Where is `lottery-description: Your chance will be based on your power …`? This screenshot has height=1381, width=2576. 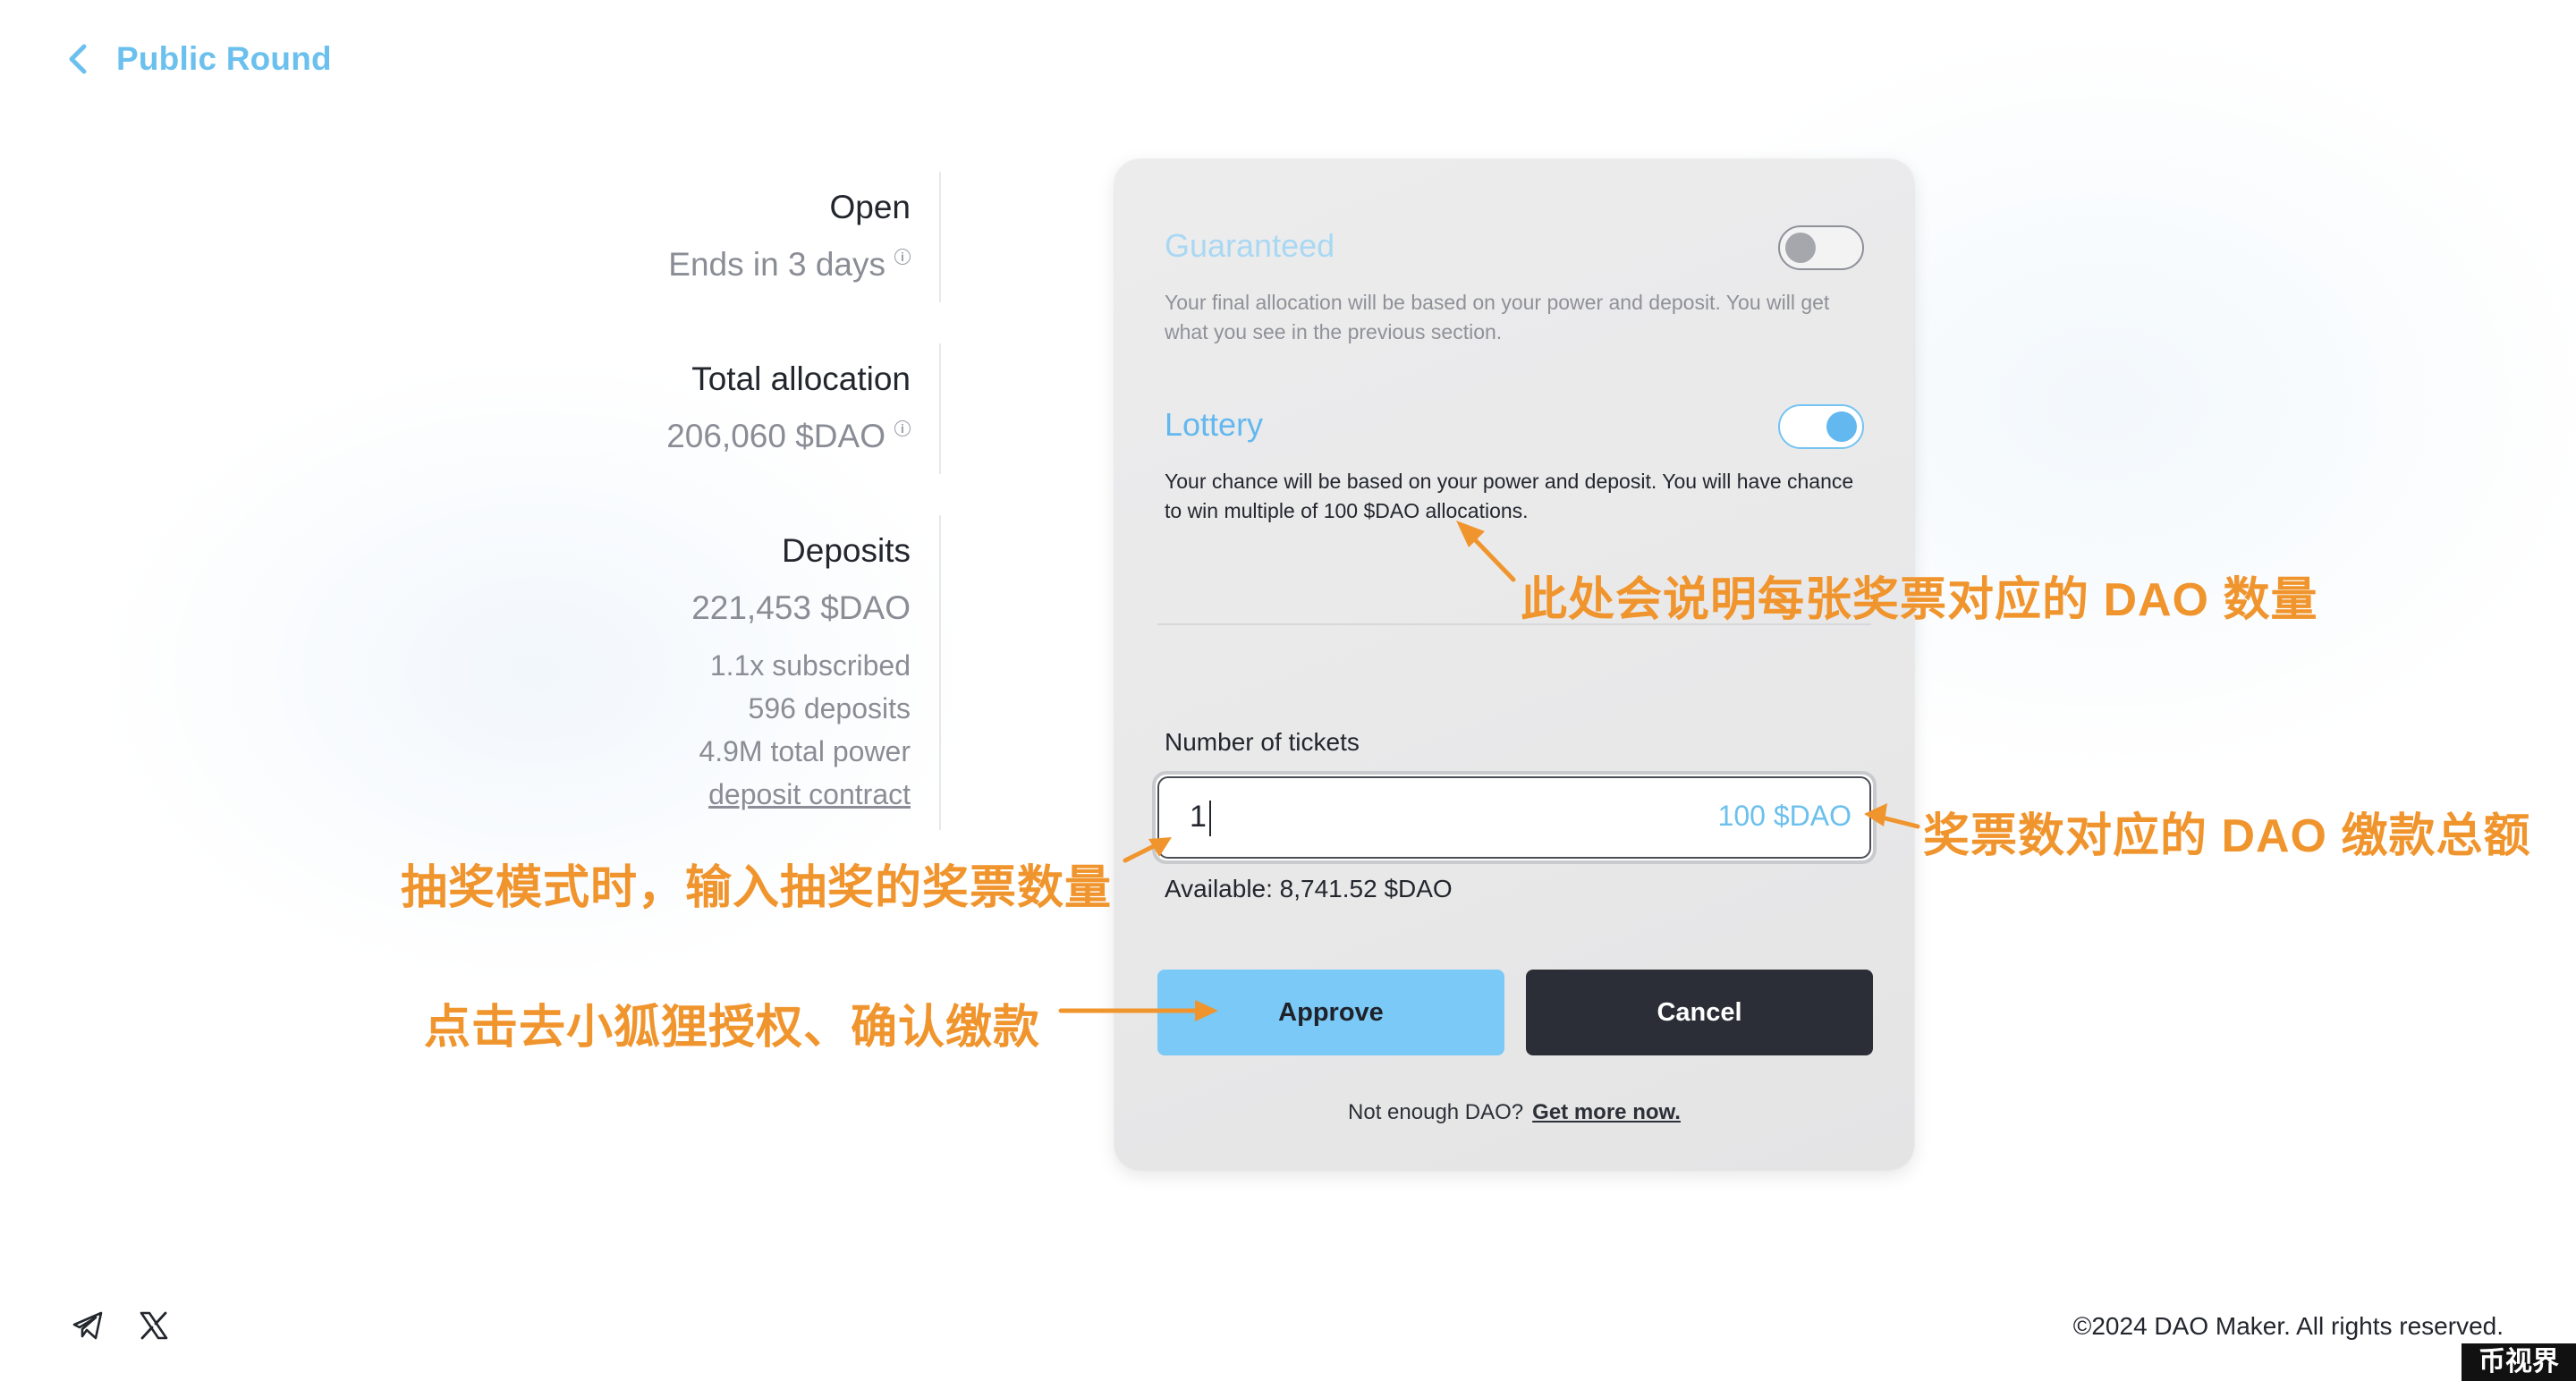
lottery-description: Your chance will be based on your power … is located at coordinates (1509, 496).